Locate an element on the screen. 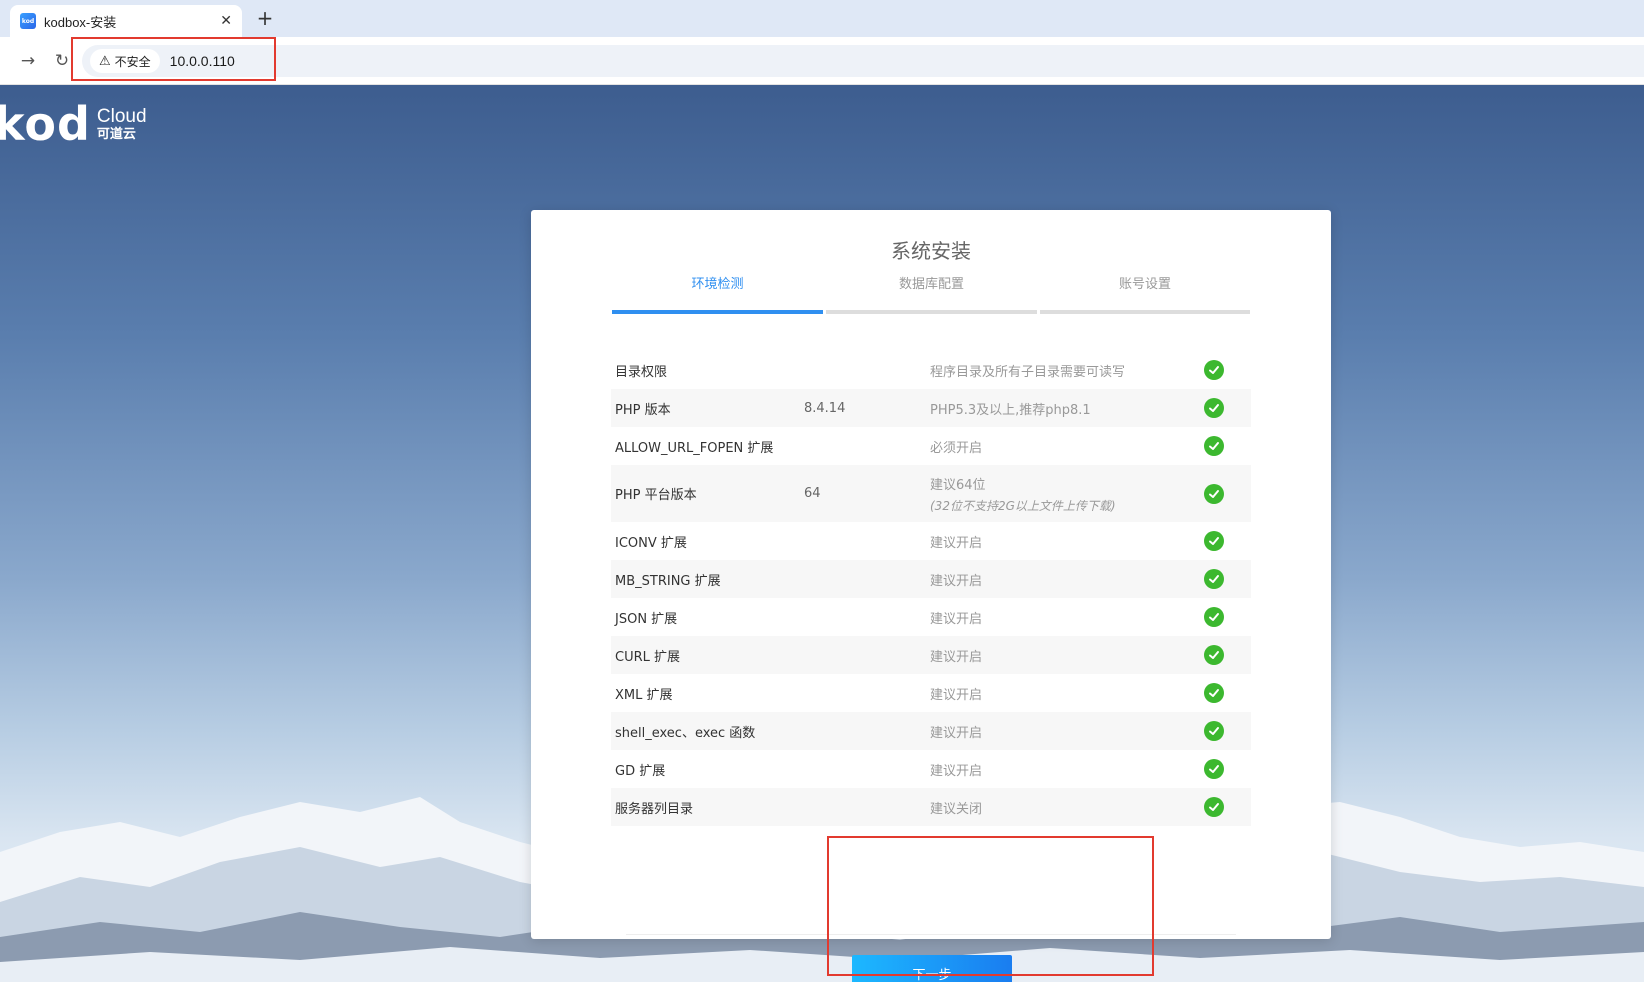 This screenshot has width=1644, height=982. security-indicator: ⚠ 不安全 is located at coordinates (125, 61).